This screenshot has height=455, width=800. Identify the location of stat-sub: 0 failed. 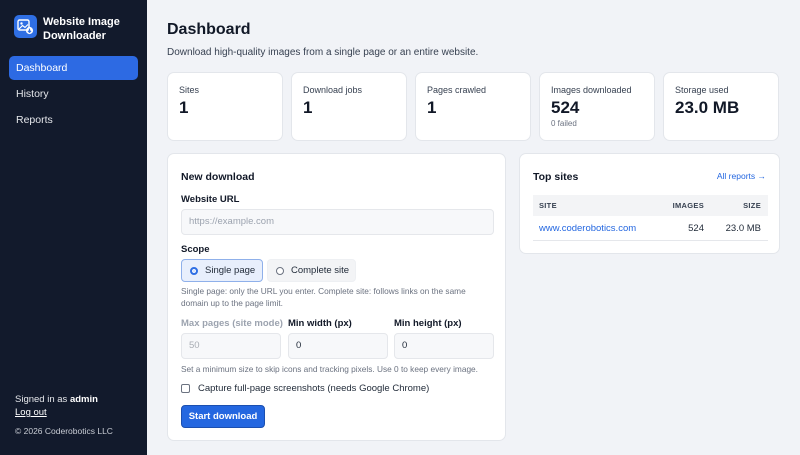
(564, 123).